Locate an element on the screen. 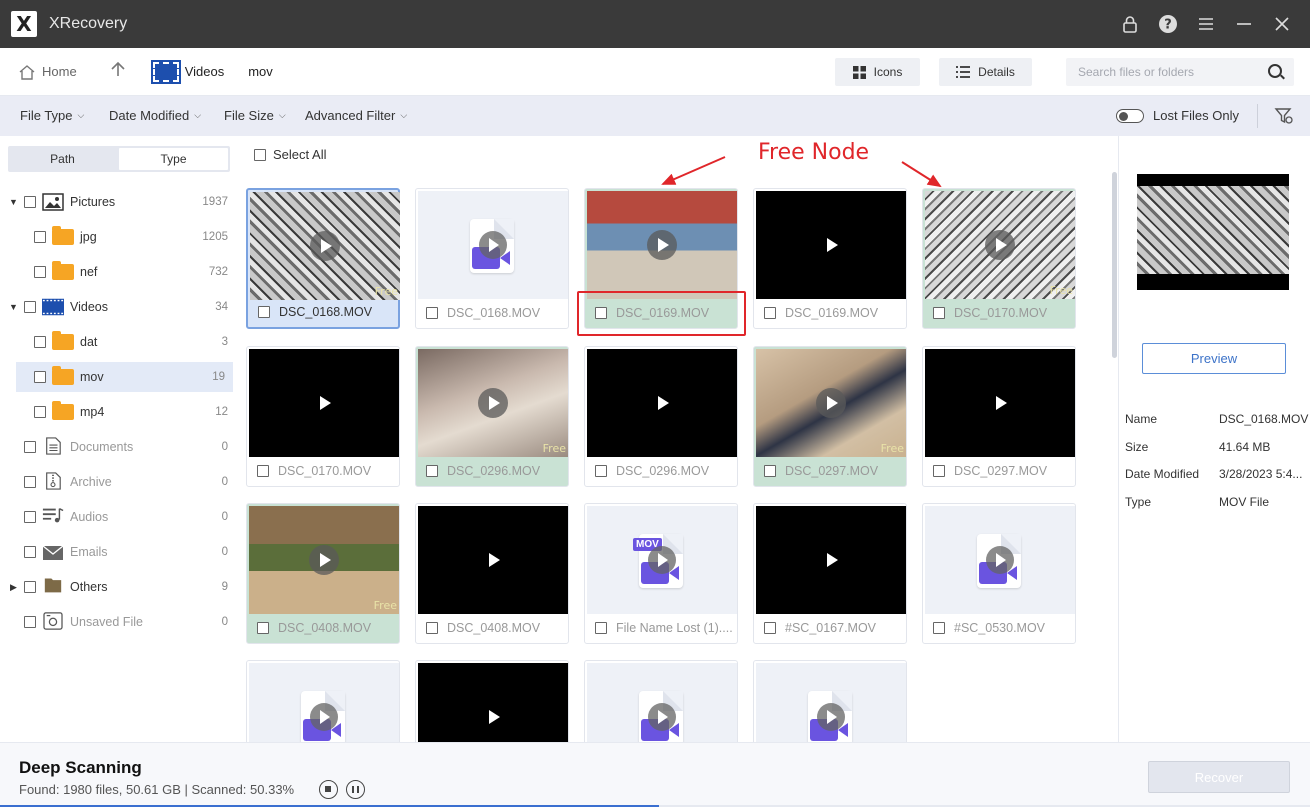  lock-icon is located at coordinates (1130, 24).